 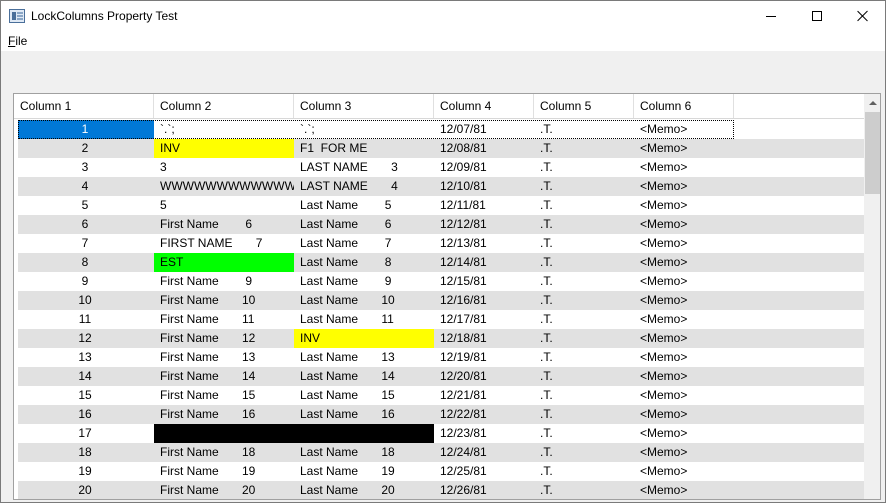 What do you see at coordinates (224, 167) in the screenshot?
I see `cell-column-2: 3` at bounding box center [224, 167].